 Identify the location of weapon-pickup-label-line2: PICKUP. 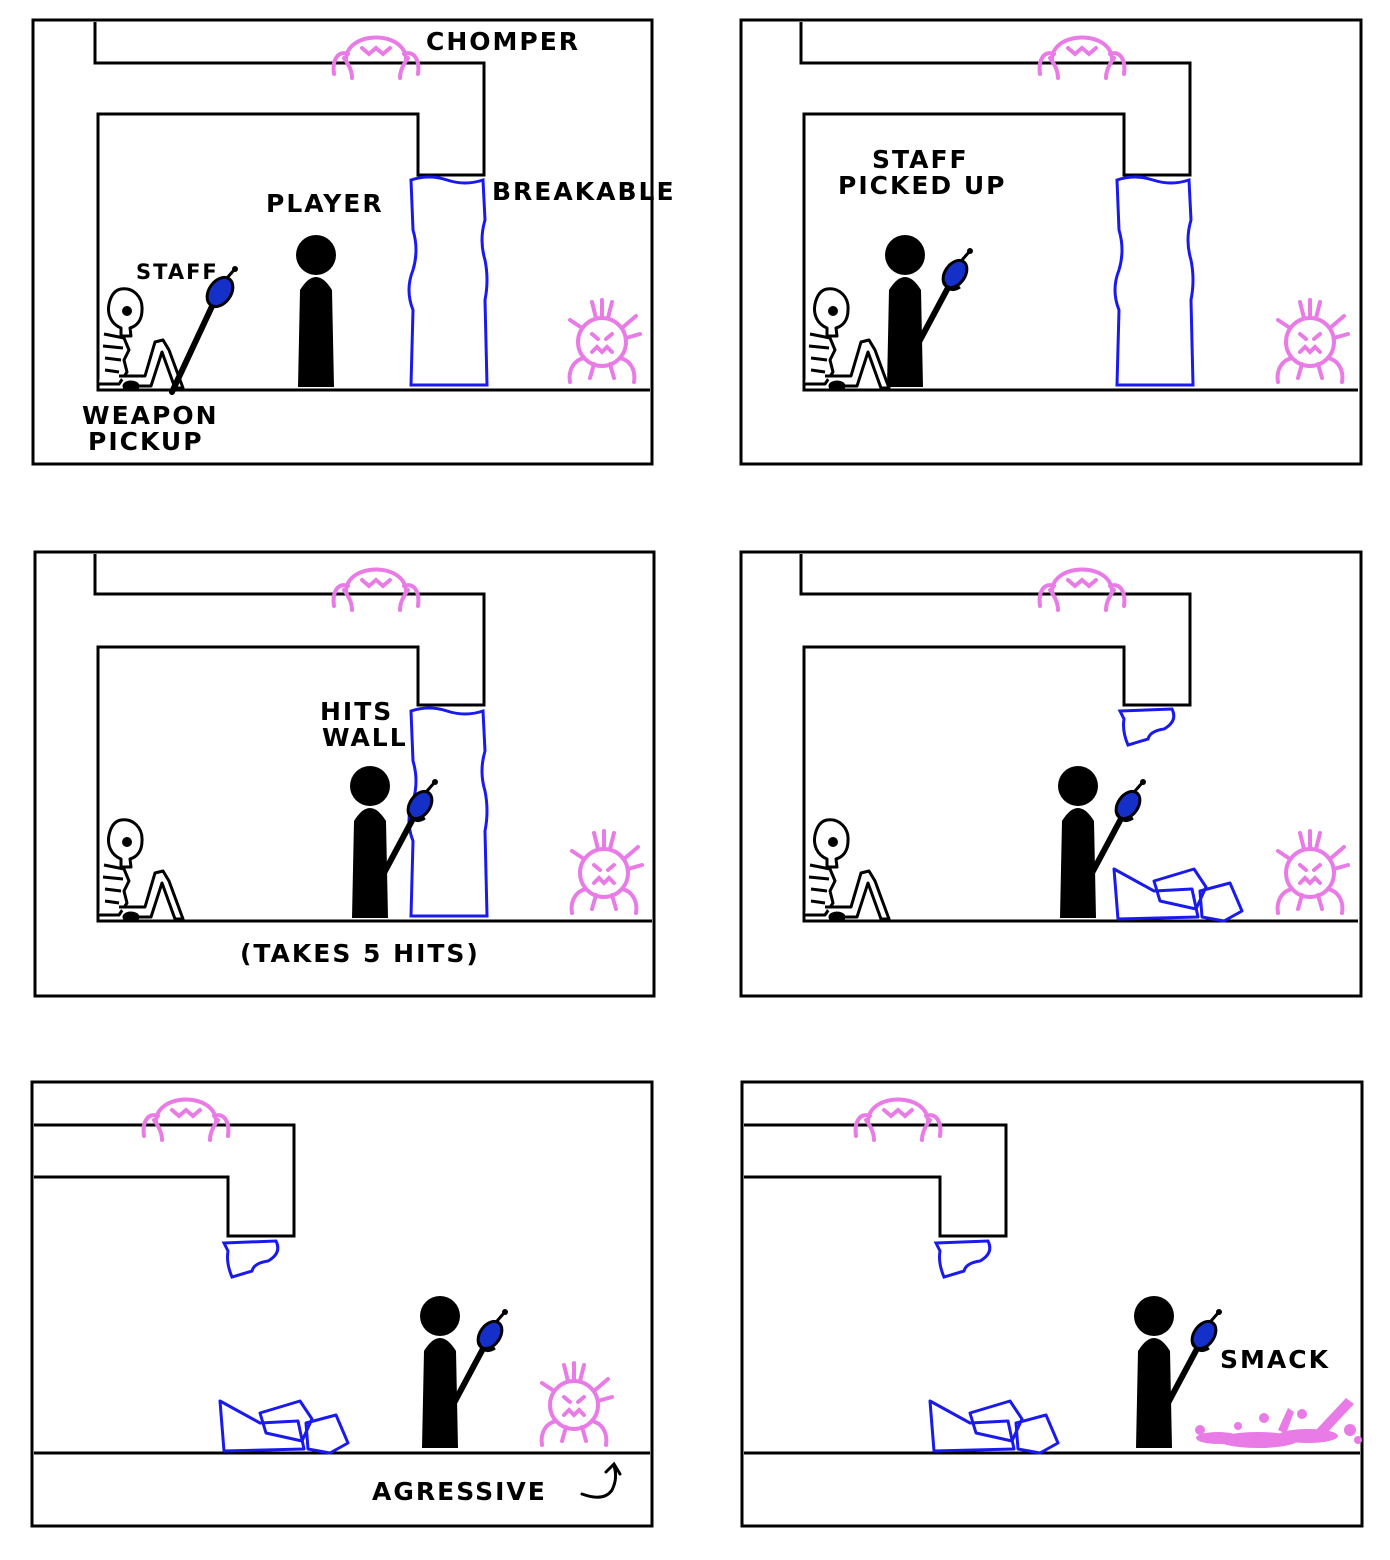
(146, 441).